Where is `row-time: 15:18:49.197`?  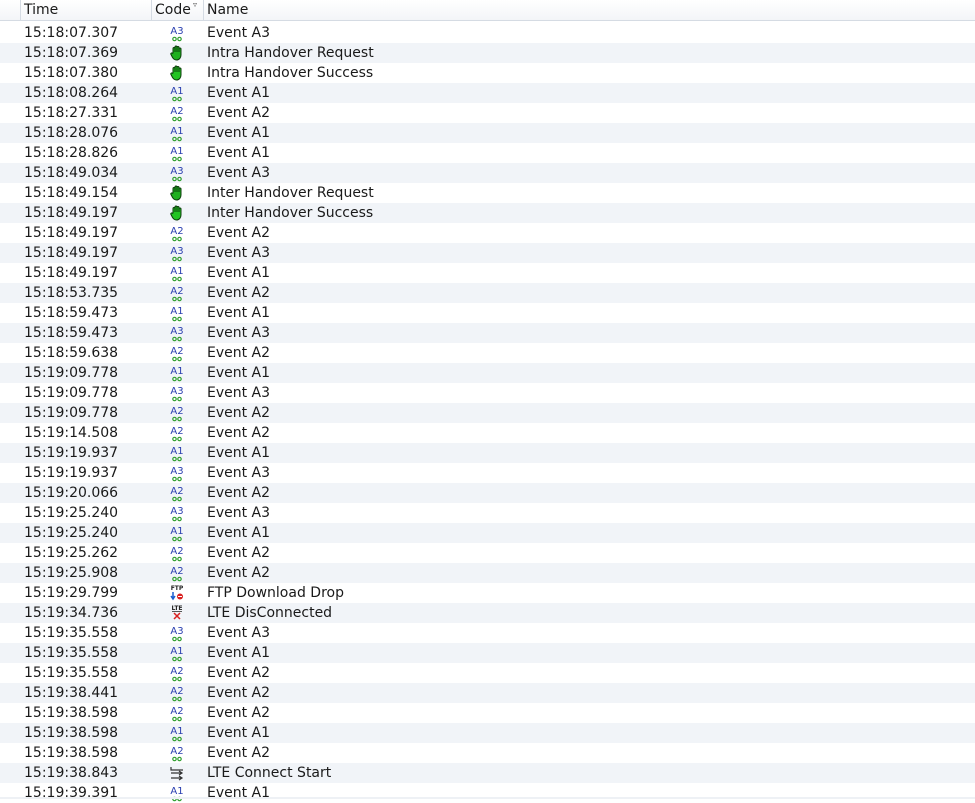
row-time: 15:18:49.197 is located at coordinates (71, 253).